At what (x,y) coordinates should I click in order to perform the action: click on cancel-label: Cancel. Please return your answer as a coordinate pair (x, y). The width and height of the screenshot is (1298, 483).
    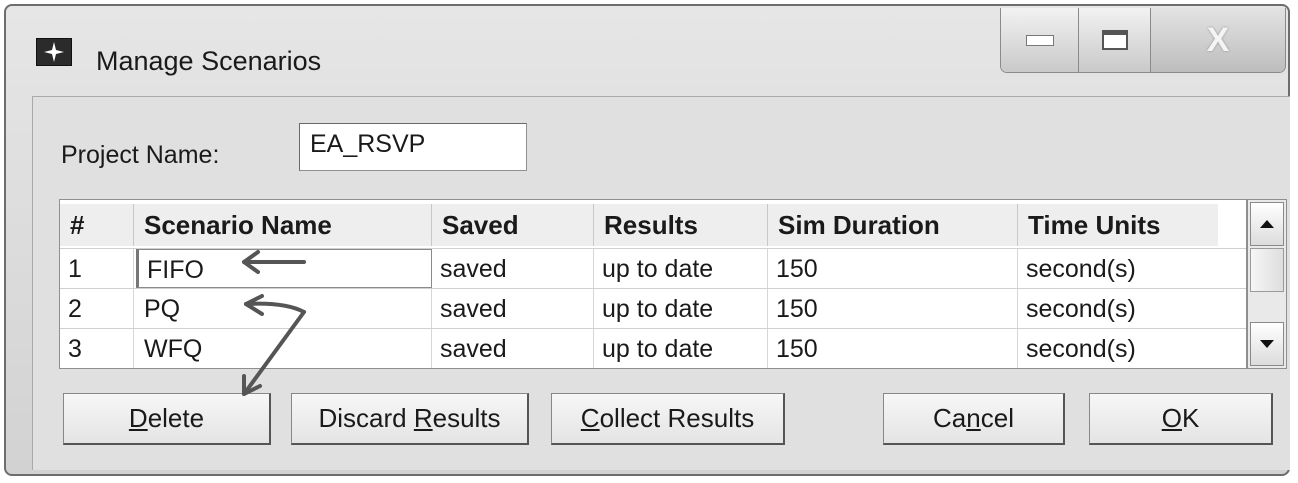
    Looking at the image, I should click on (973, 418).